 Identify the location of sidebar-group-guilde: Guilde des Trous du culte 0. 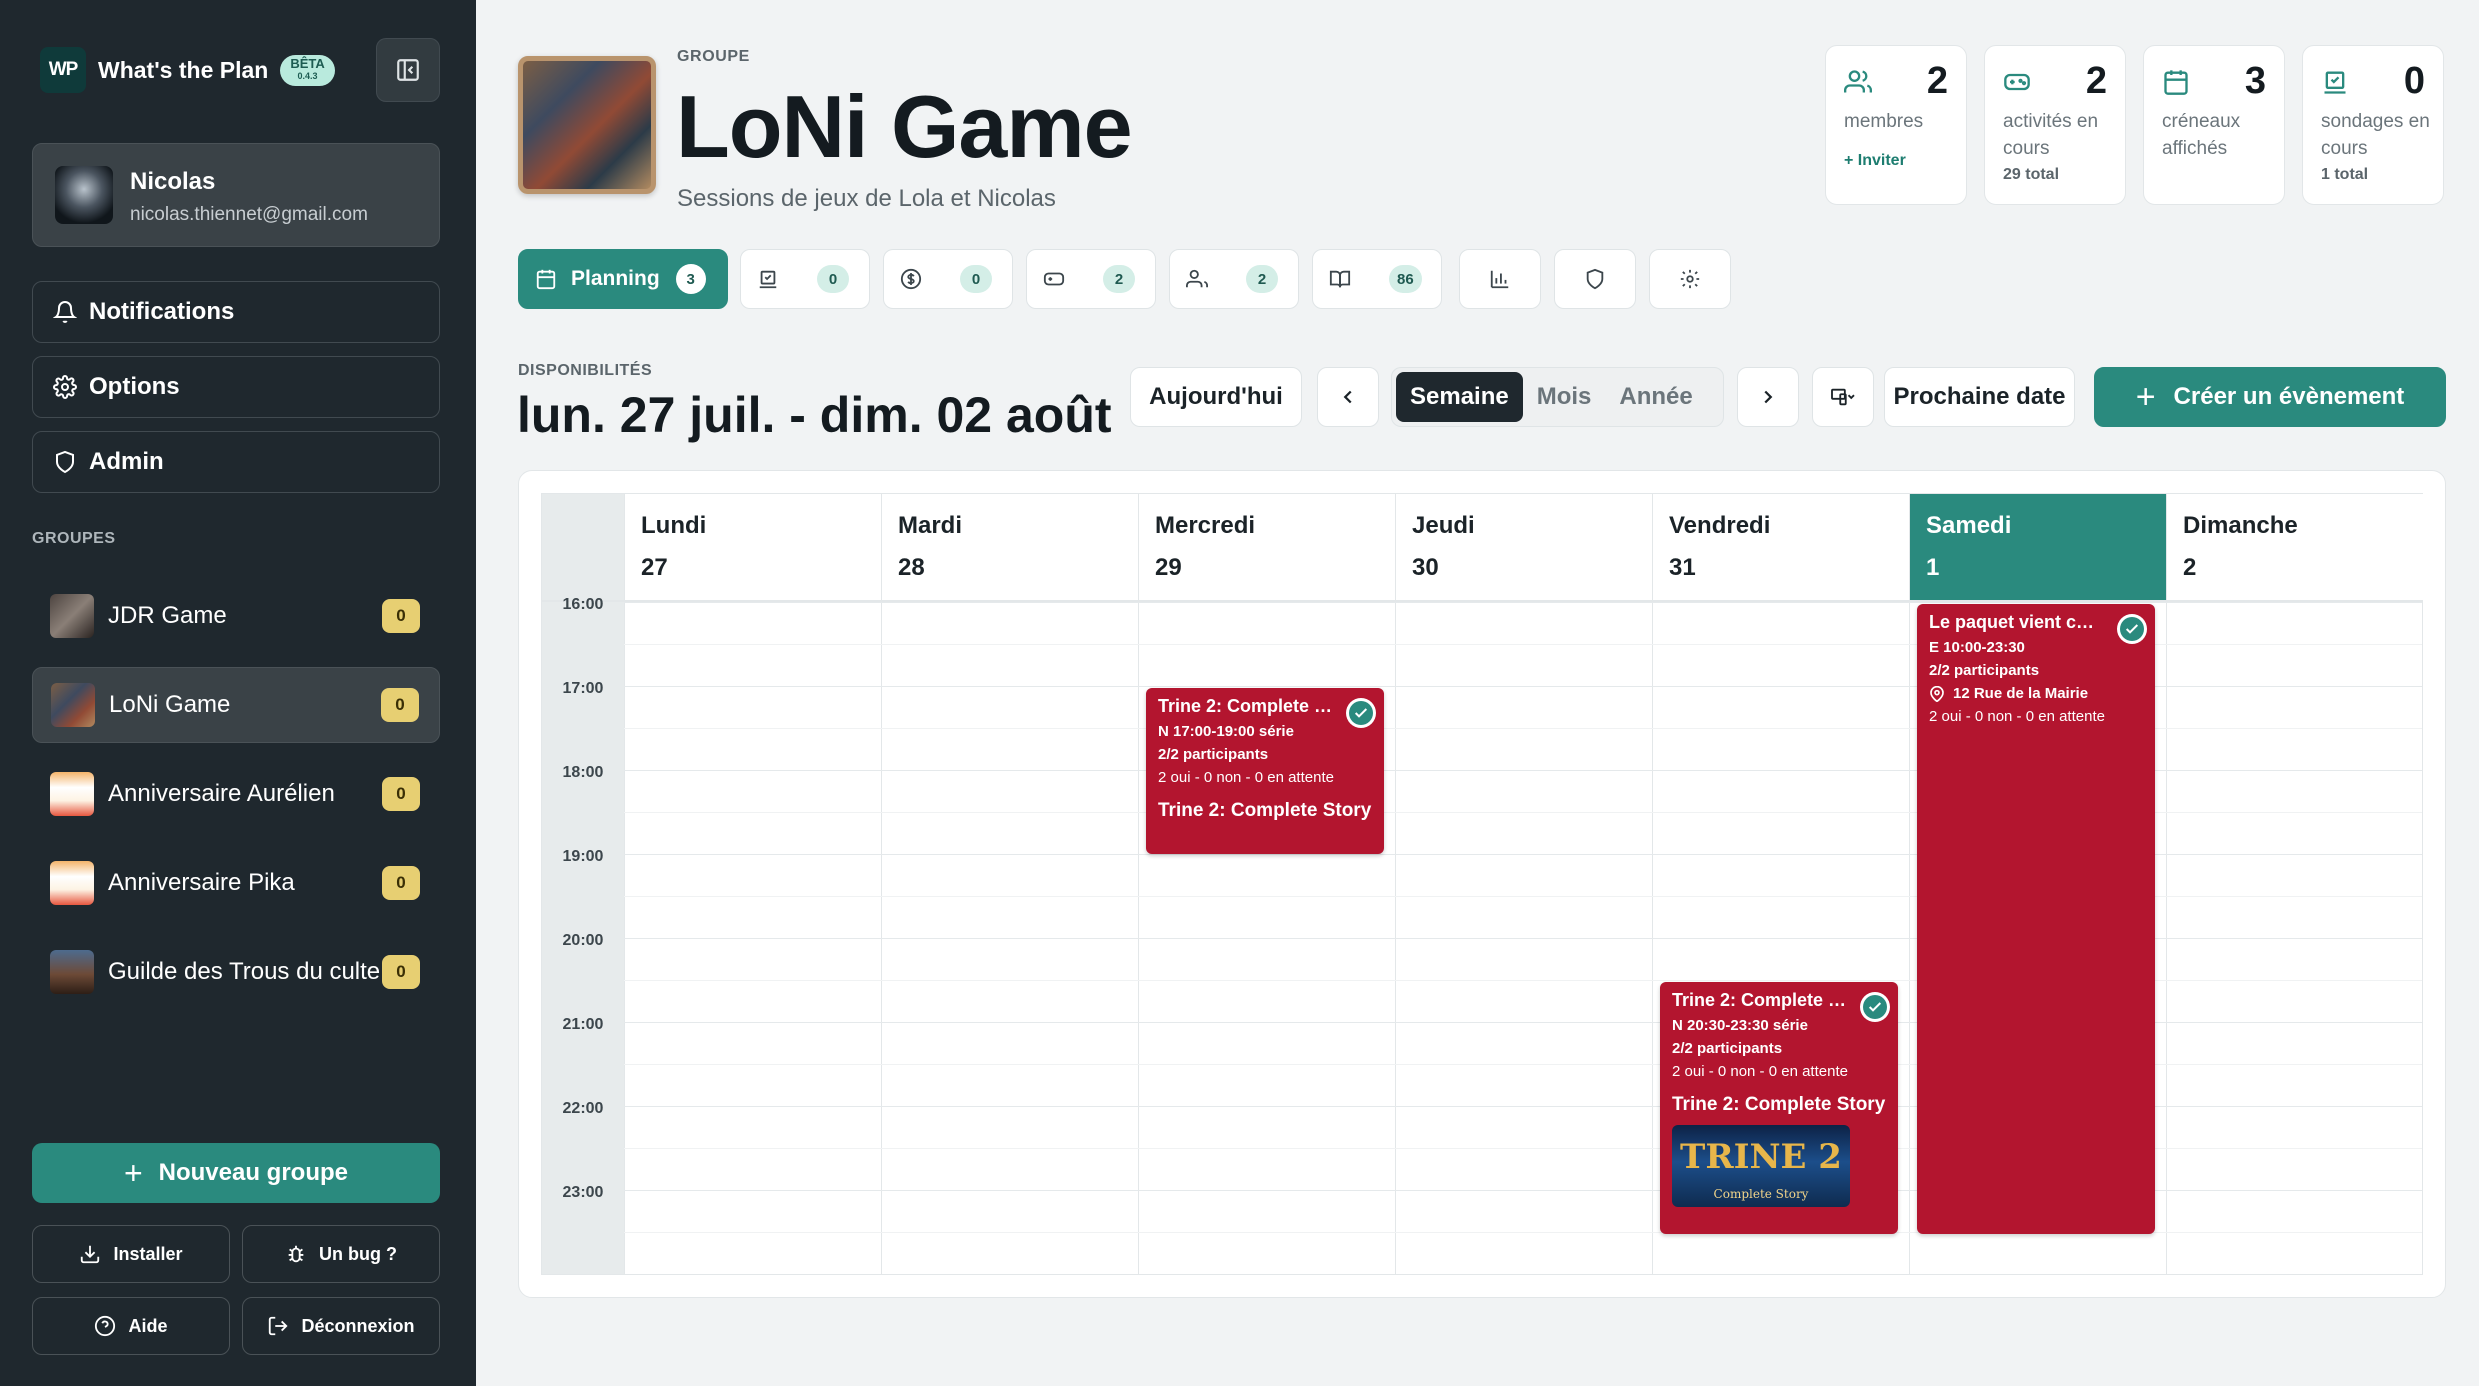
(236, 972).